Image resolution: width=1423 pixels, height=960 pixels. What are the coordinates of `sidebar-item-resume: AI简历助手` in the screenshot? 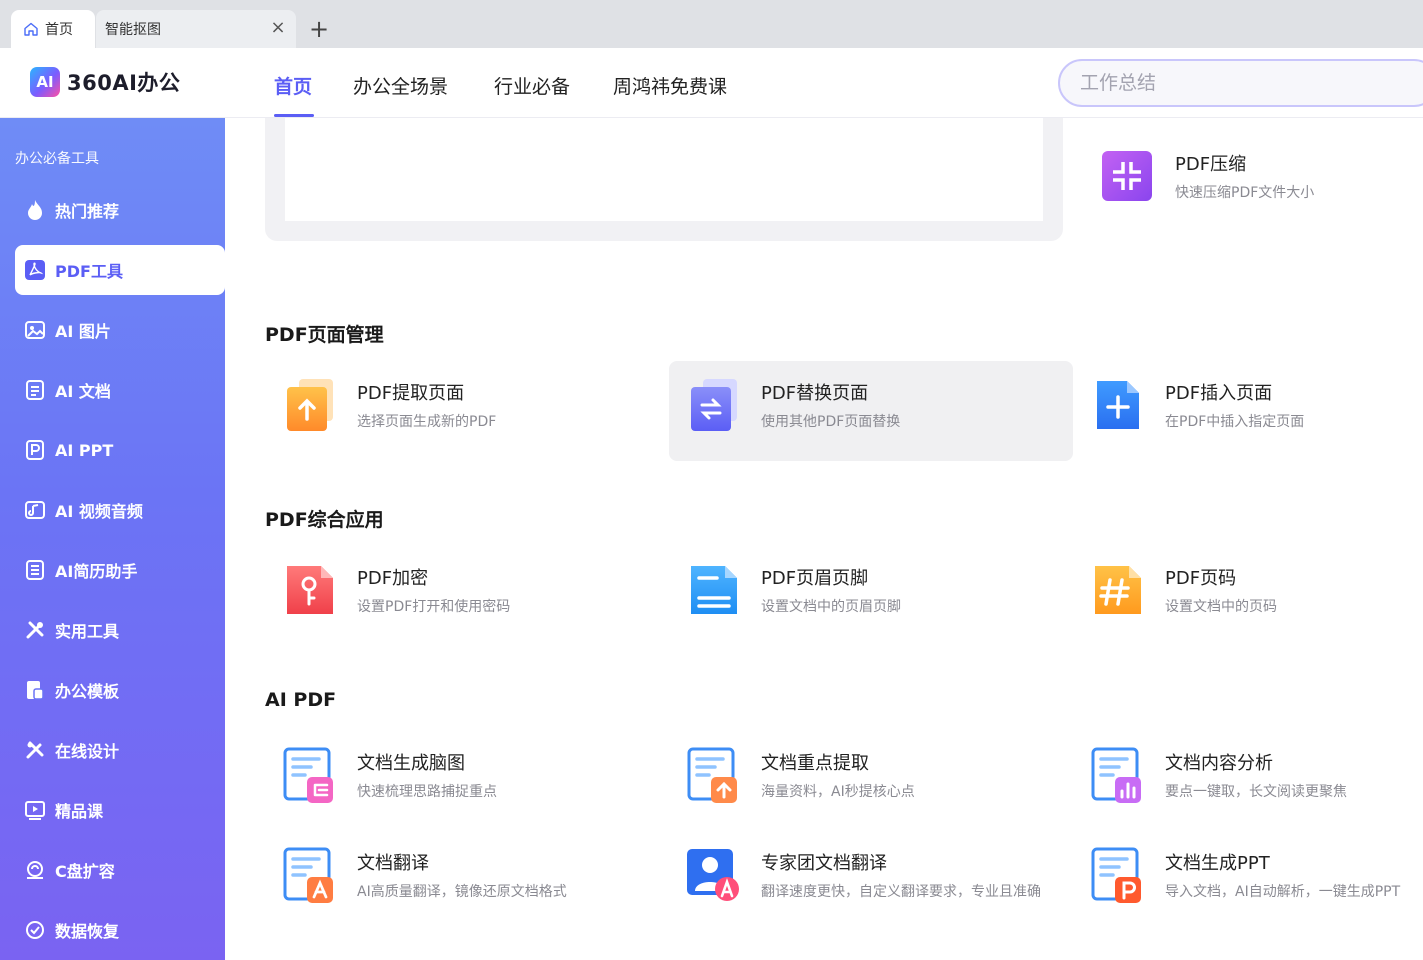 It's located at (120, 570).